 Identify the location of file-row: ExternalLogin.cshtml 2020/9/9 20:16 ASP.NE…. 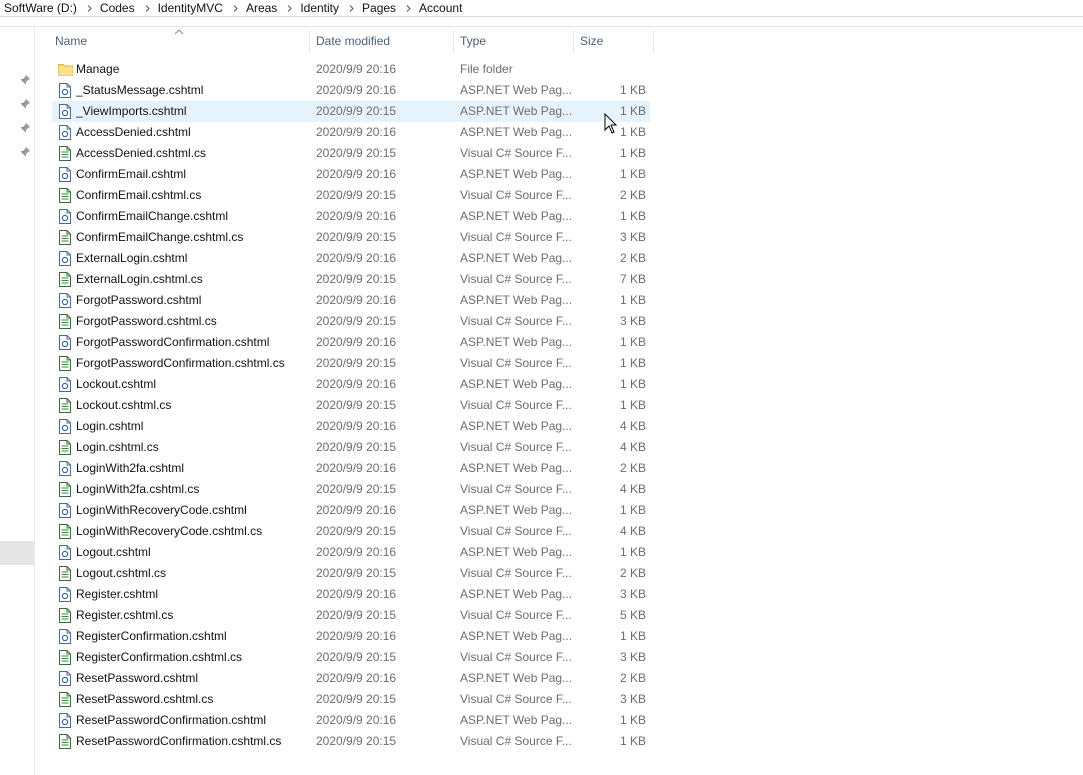
(351, 258).